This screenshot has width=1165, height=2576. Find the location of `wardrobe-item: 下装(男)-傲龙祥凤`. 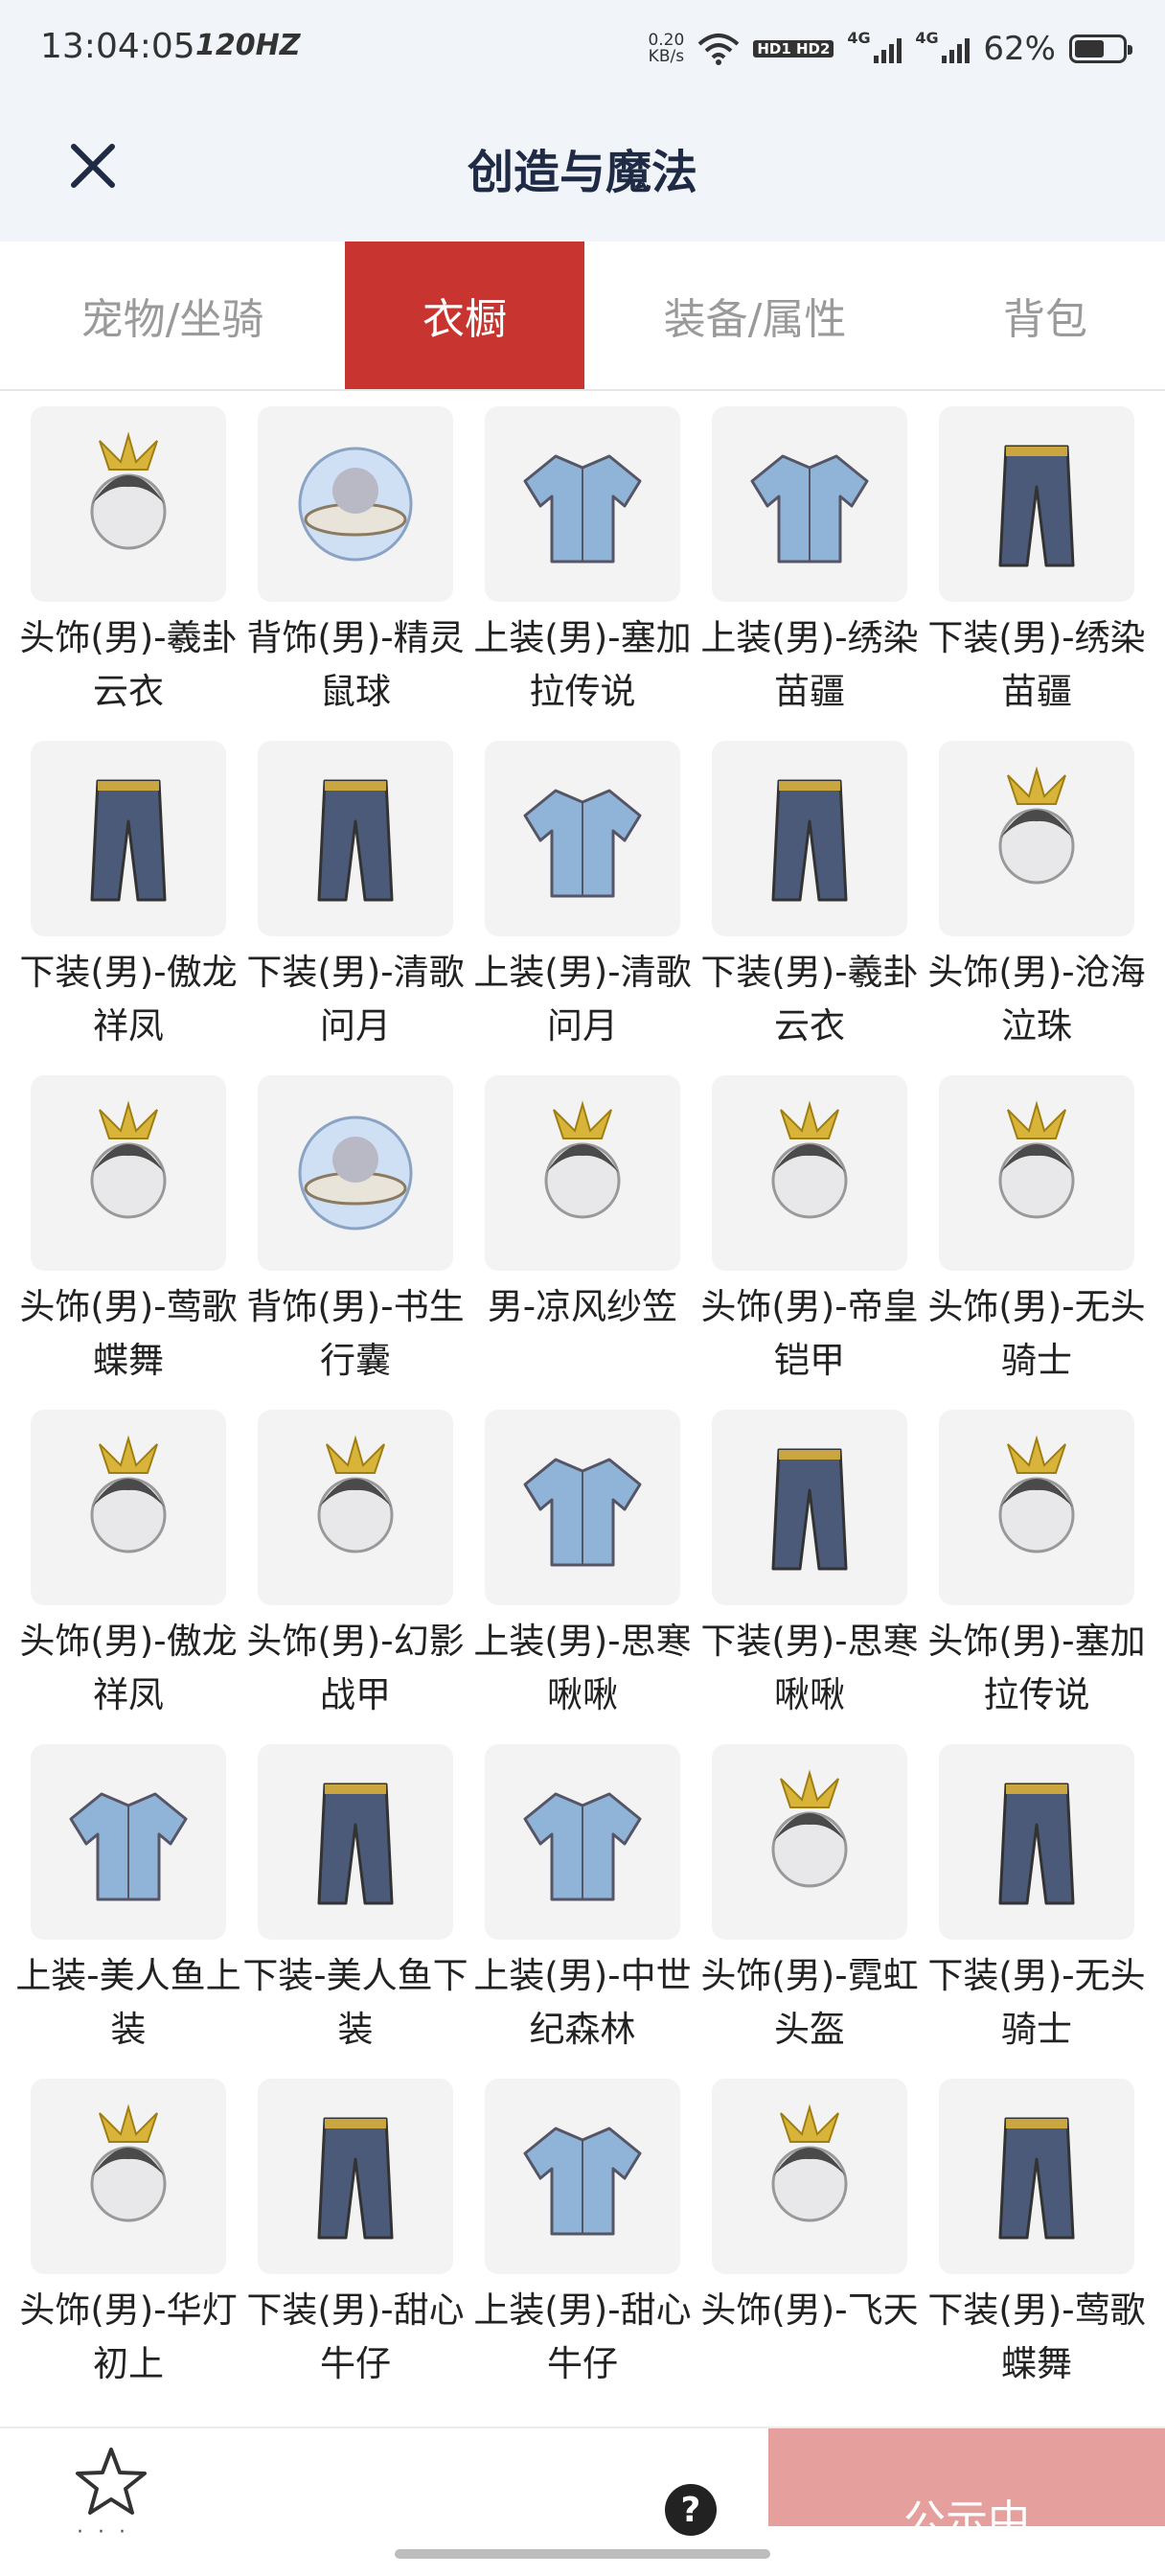

wardrobe-item: 下装(男)-傲龙祥凤 is located at coordinates (129, 908).